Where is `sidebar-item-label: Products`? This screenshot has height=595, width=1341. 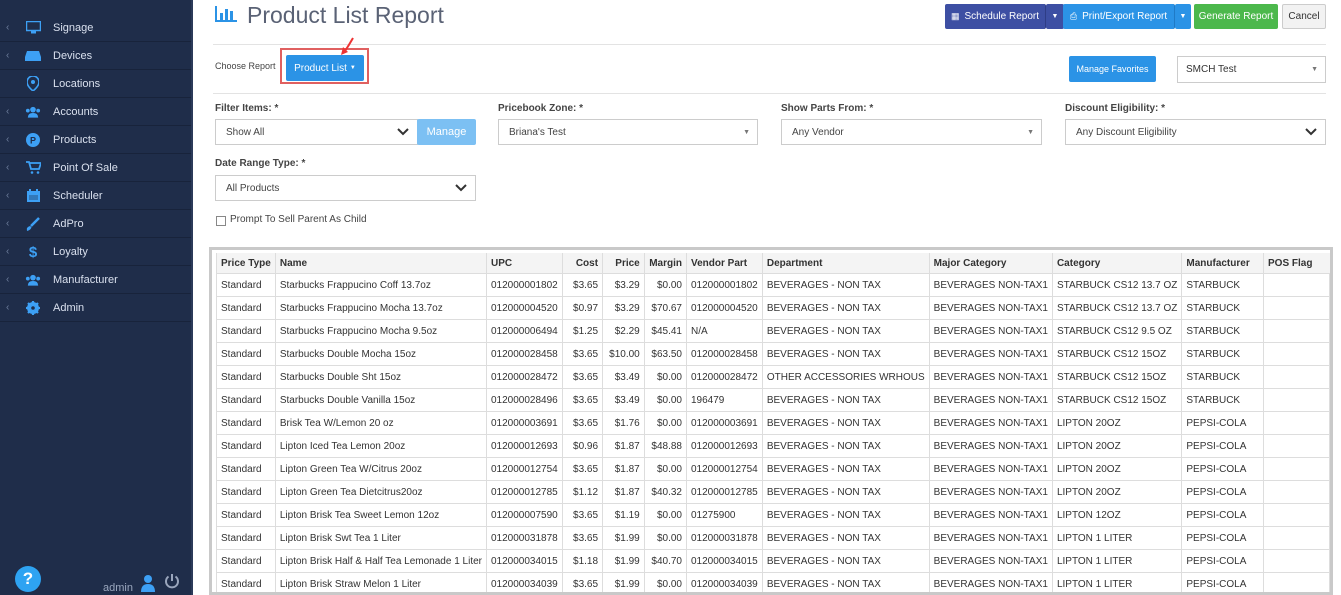
sidebar-item-label: Products is located at coordinates (75, 139).